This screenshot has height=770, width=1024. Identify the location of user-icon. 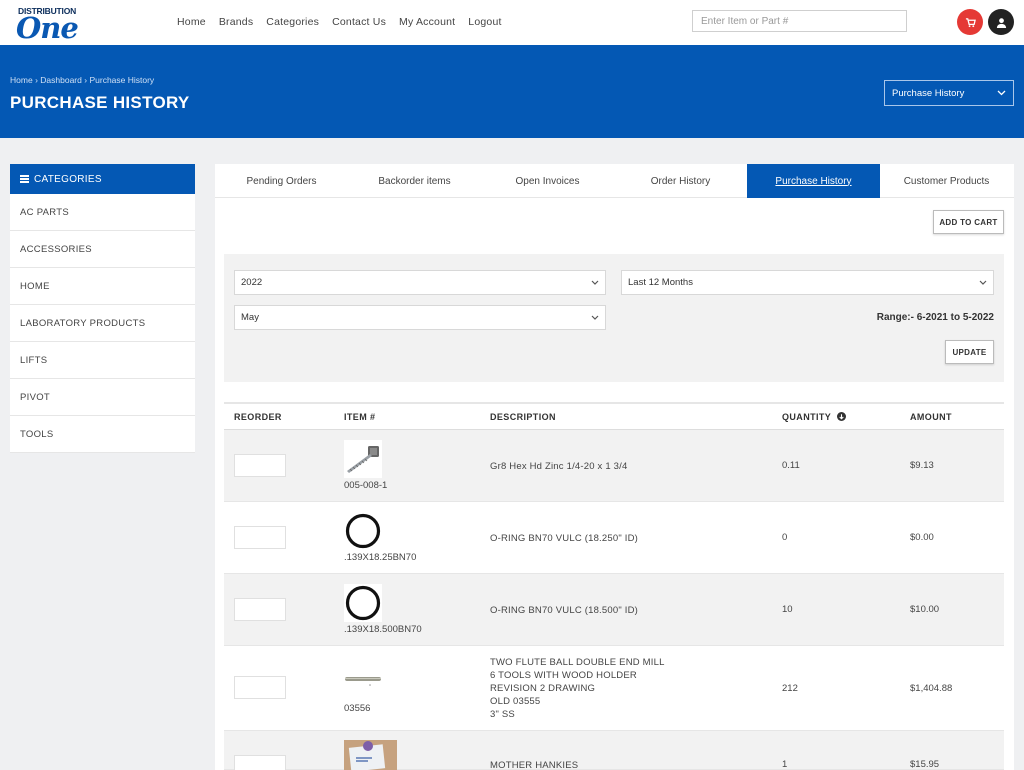
(1001, 22).